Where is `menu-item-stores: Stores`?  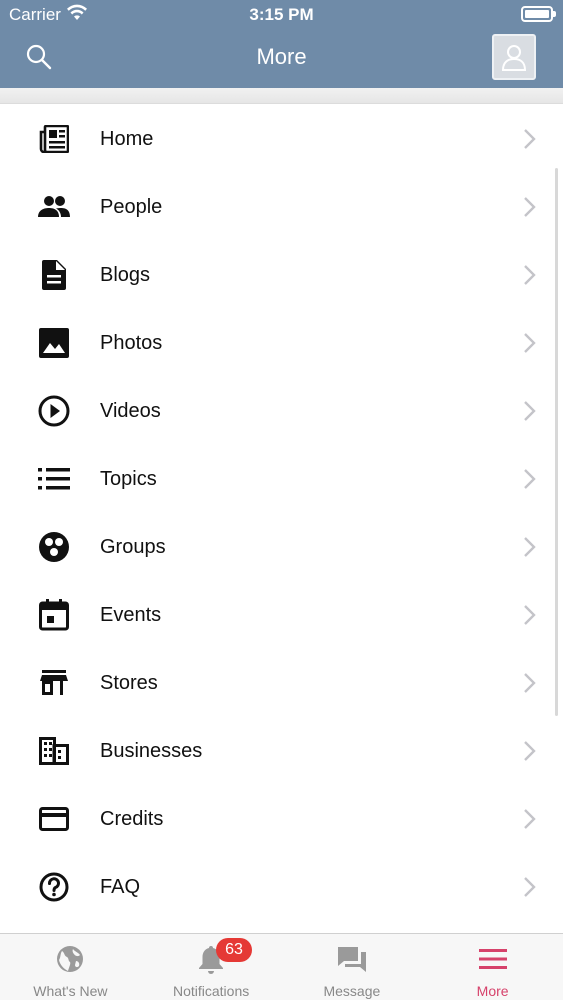
menu-item-stores: Stores is located at coordinates (281, 683).